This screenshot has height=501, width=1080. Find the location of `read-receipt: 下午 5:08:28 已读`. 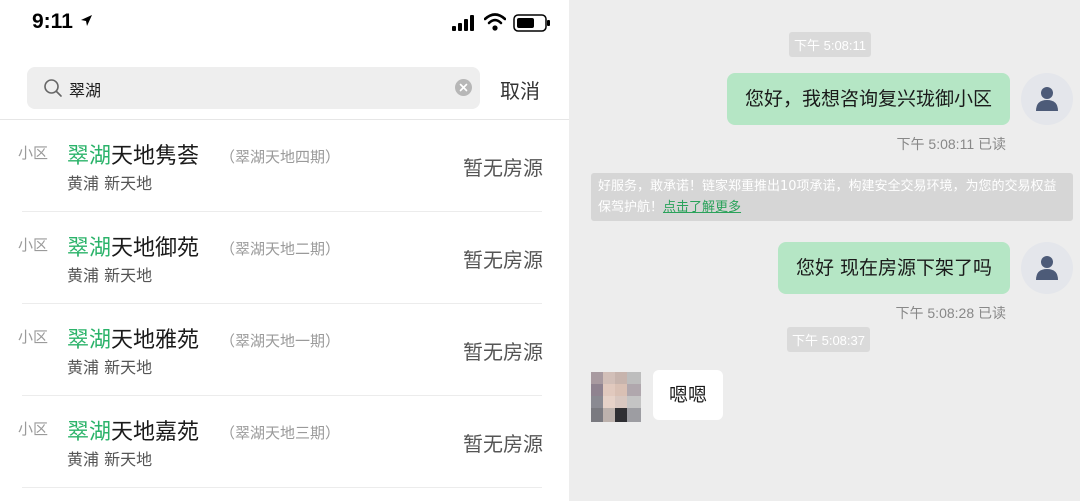

read-receipt: 下午 5:08:28 已读 is located at coordinates (951, 313).